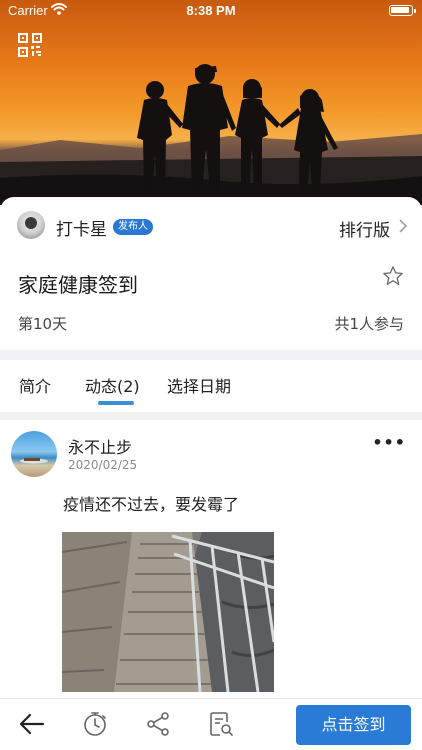  Describe the element at coordinates (95, 724) in the screenshot. I see `stopwatch-icon` at that location.